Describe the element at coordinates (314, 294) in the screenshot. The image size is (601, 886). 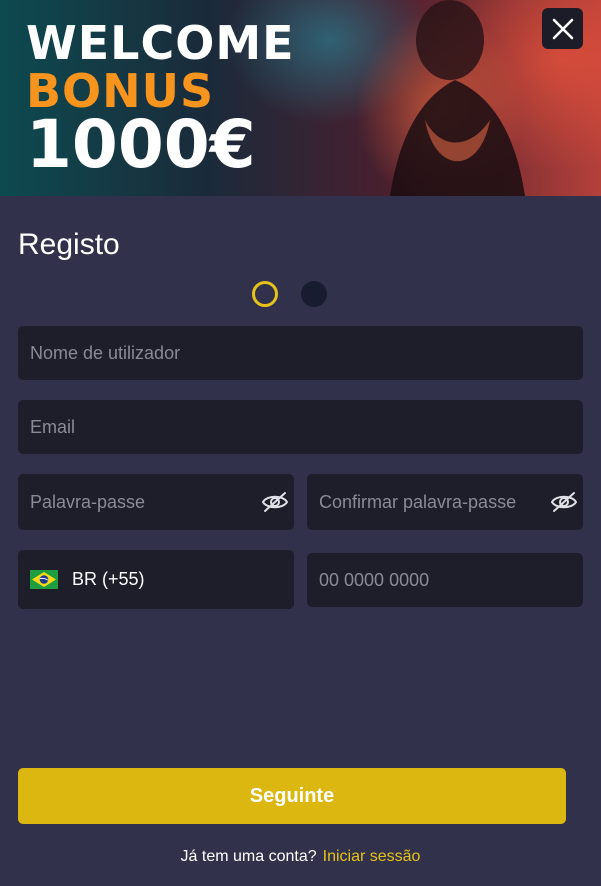
I see `step-2-dot` at that location.